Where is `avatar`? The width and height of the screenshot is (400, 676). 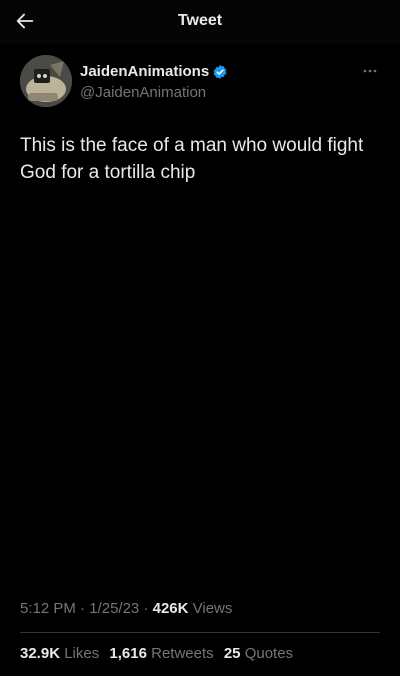 avatar is located at coordinates (46, 81).